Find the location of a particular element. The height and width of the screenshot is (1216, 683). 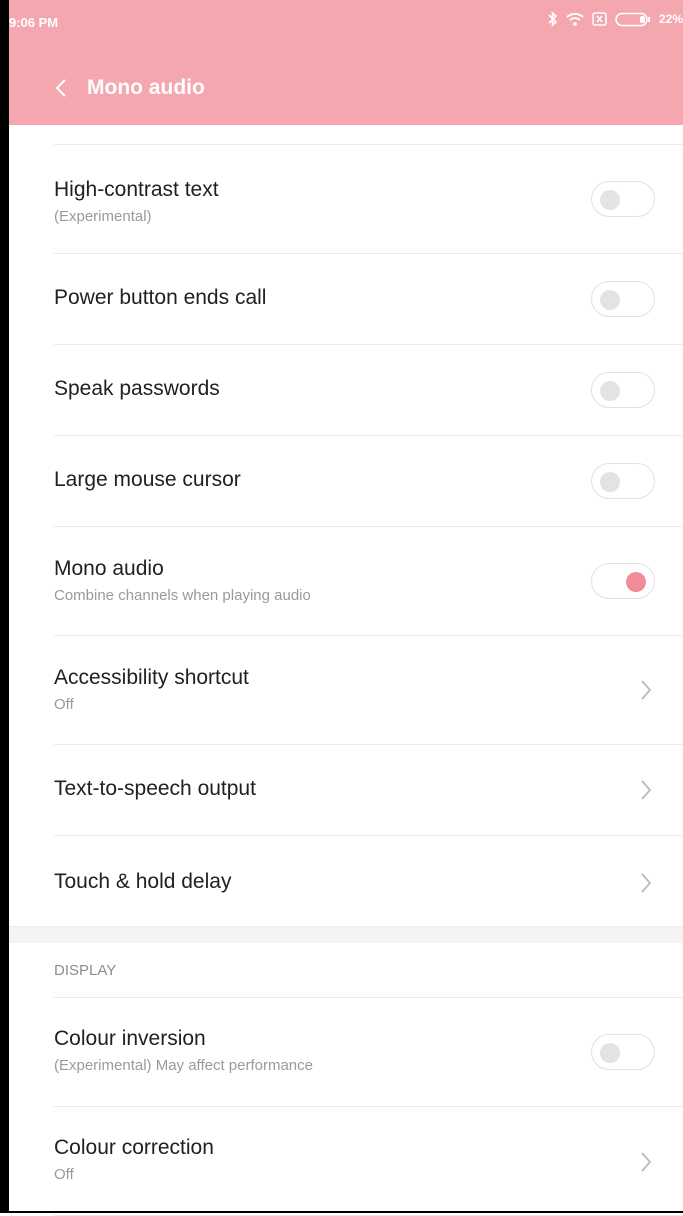

section-header-display: DISPLAY is located at coordinates (368, 970).